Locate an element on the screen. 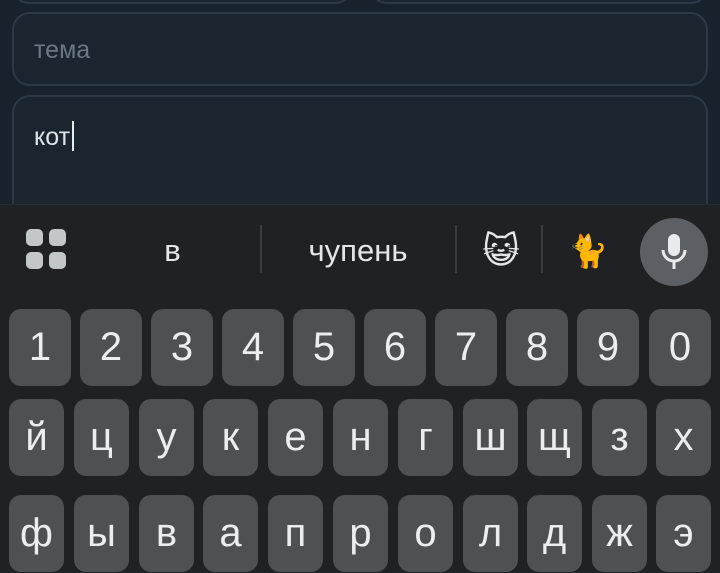 This screenshot has height=573, width=720. letter-row-1: йцукенгшщзх is located at coordinates (360, 438).